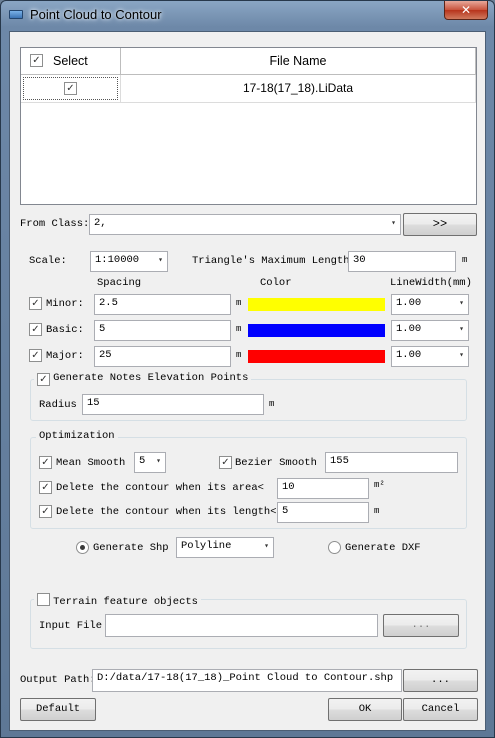  Describe the element at coordinates (323, 488) in the screenshot. I see `delete-area-input: 10` at that location.